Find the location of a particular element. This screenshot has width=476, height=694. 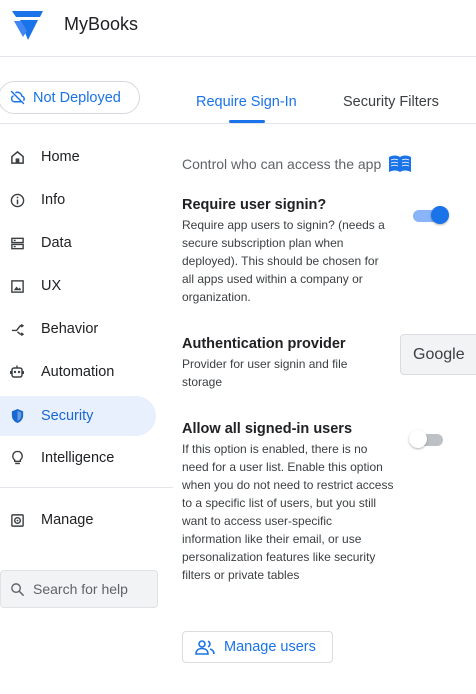

help-search is located at coordinates (79, 589).